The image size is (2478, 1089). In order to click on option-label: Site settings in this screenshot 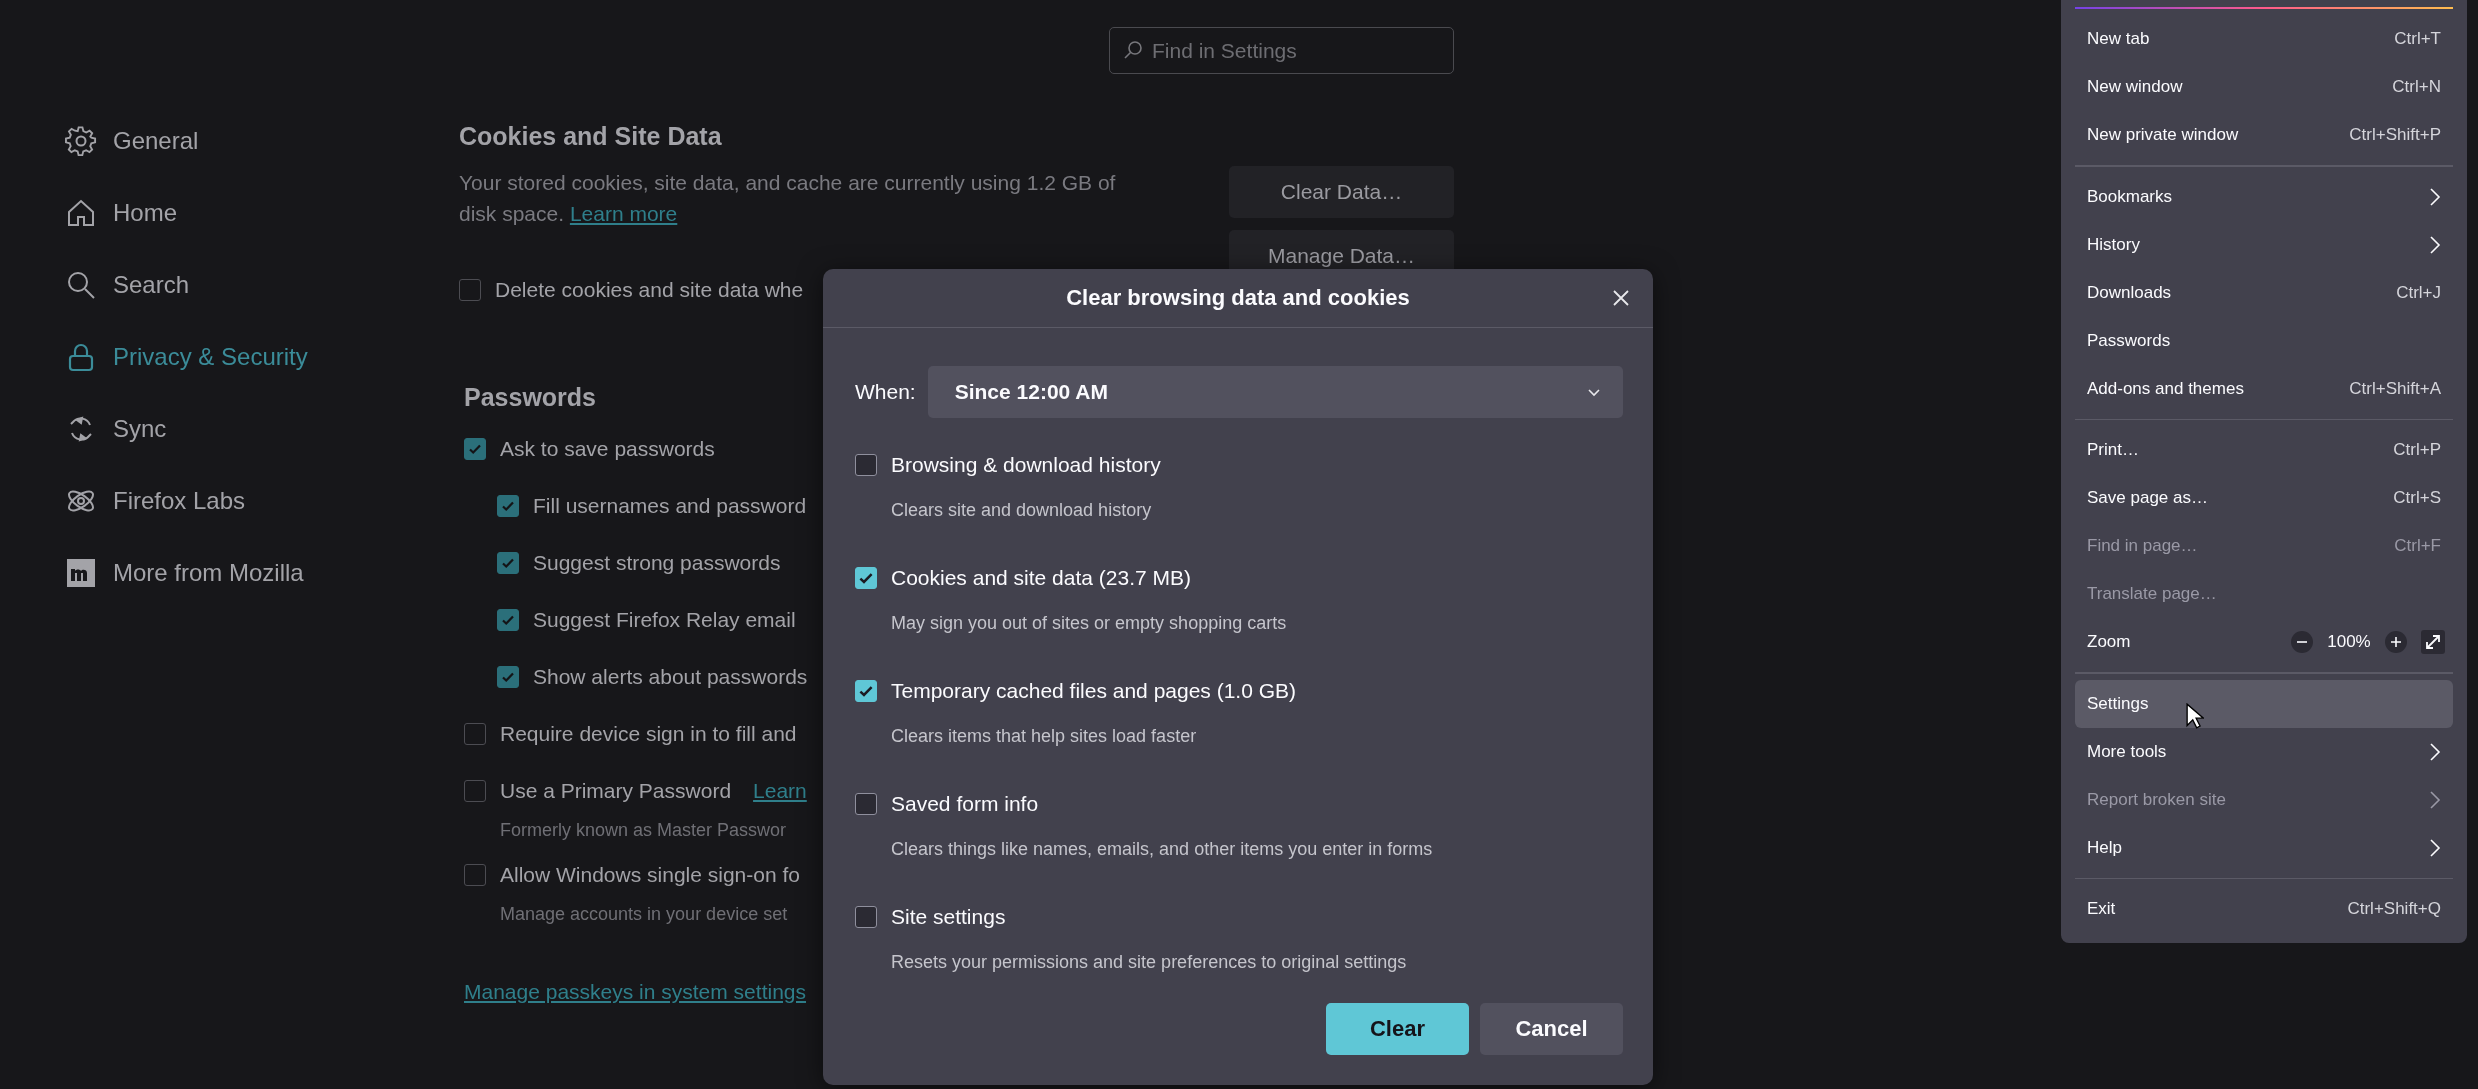, I will do `click(948, 917)`.